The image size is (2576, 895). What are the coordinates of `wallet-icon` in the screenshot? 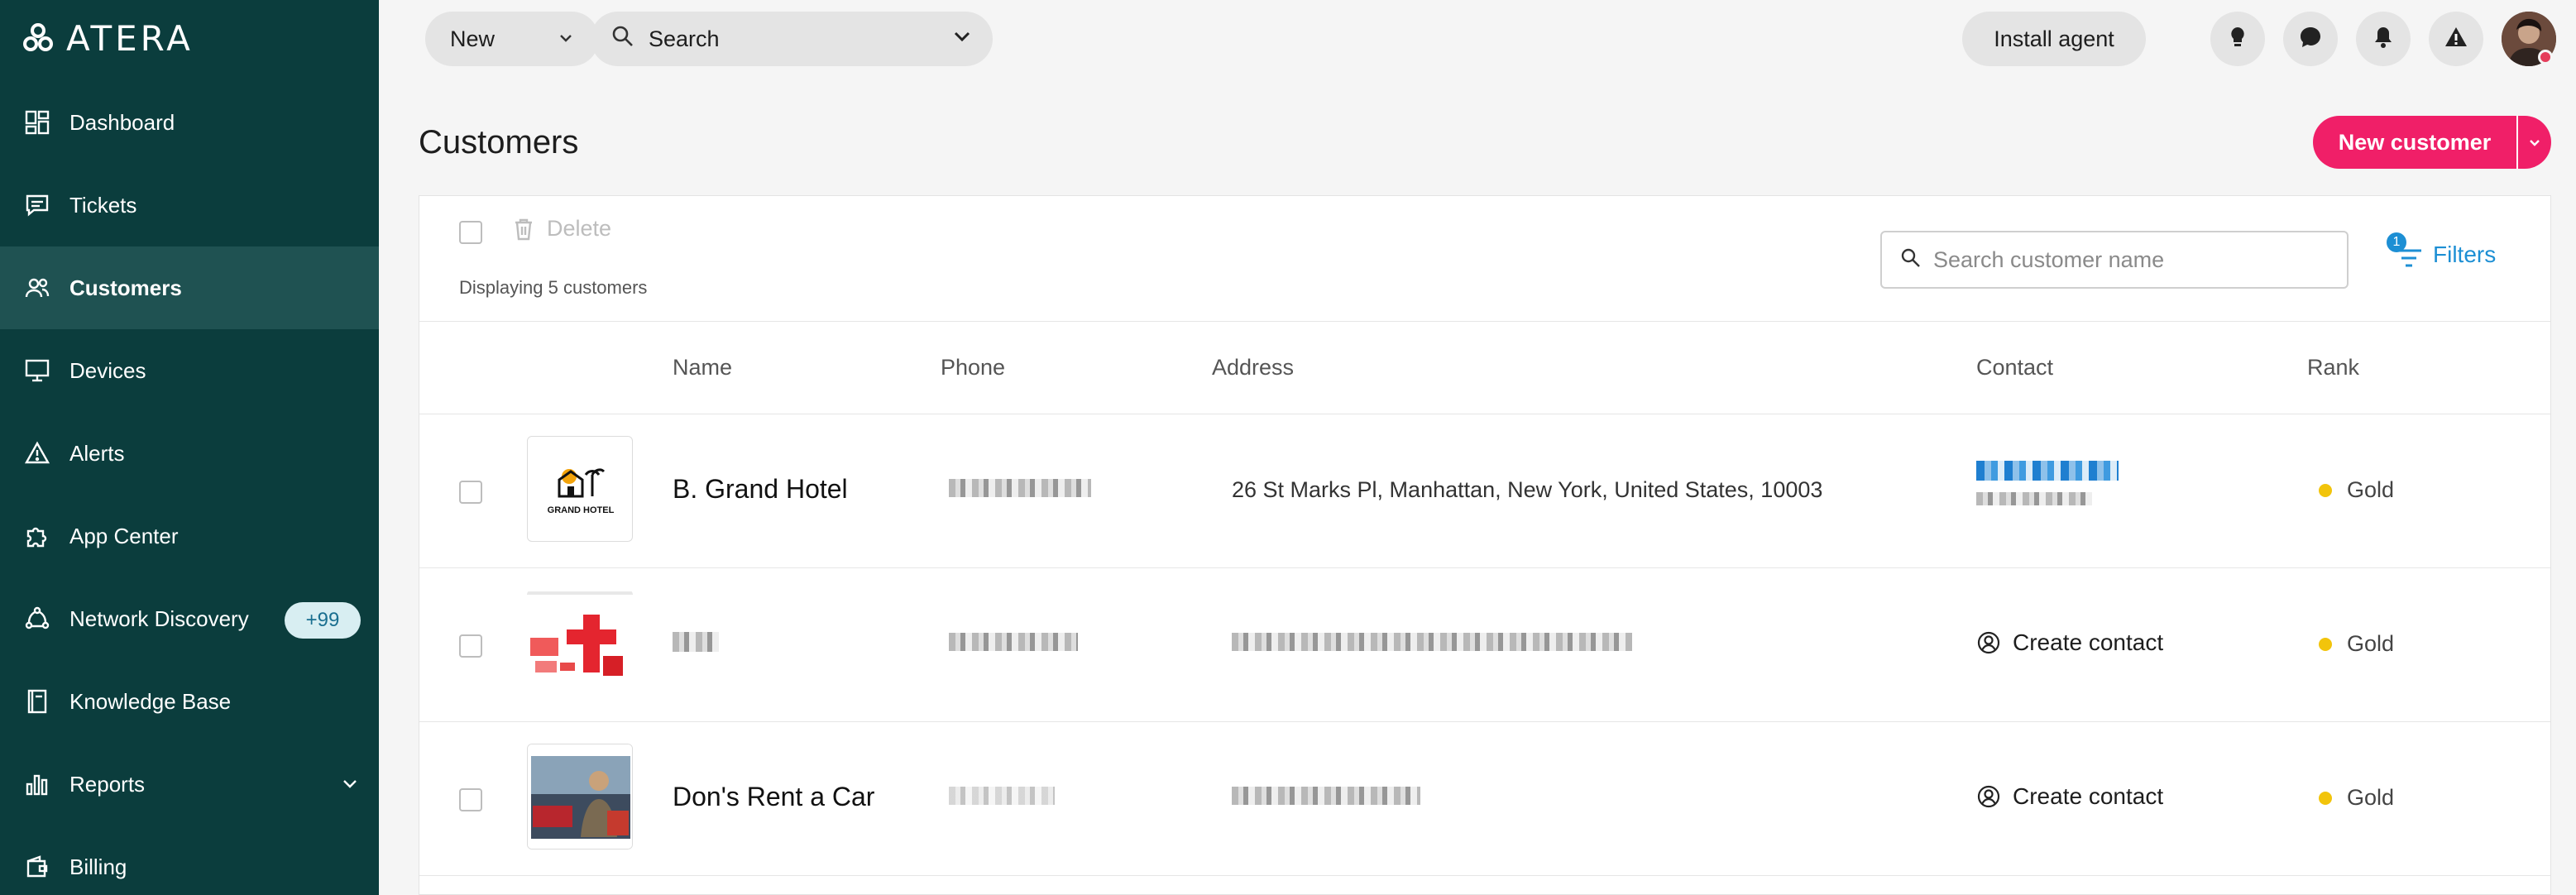 It's located at (37, 867).